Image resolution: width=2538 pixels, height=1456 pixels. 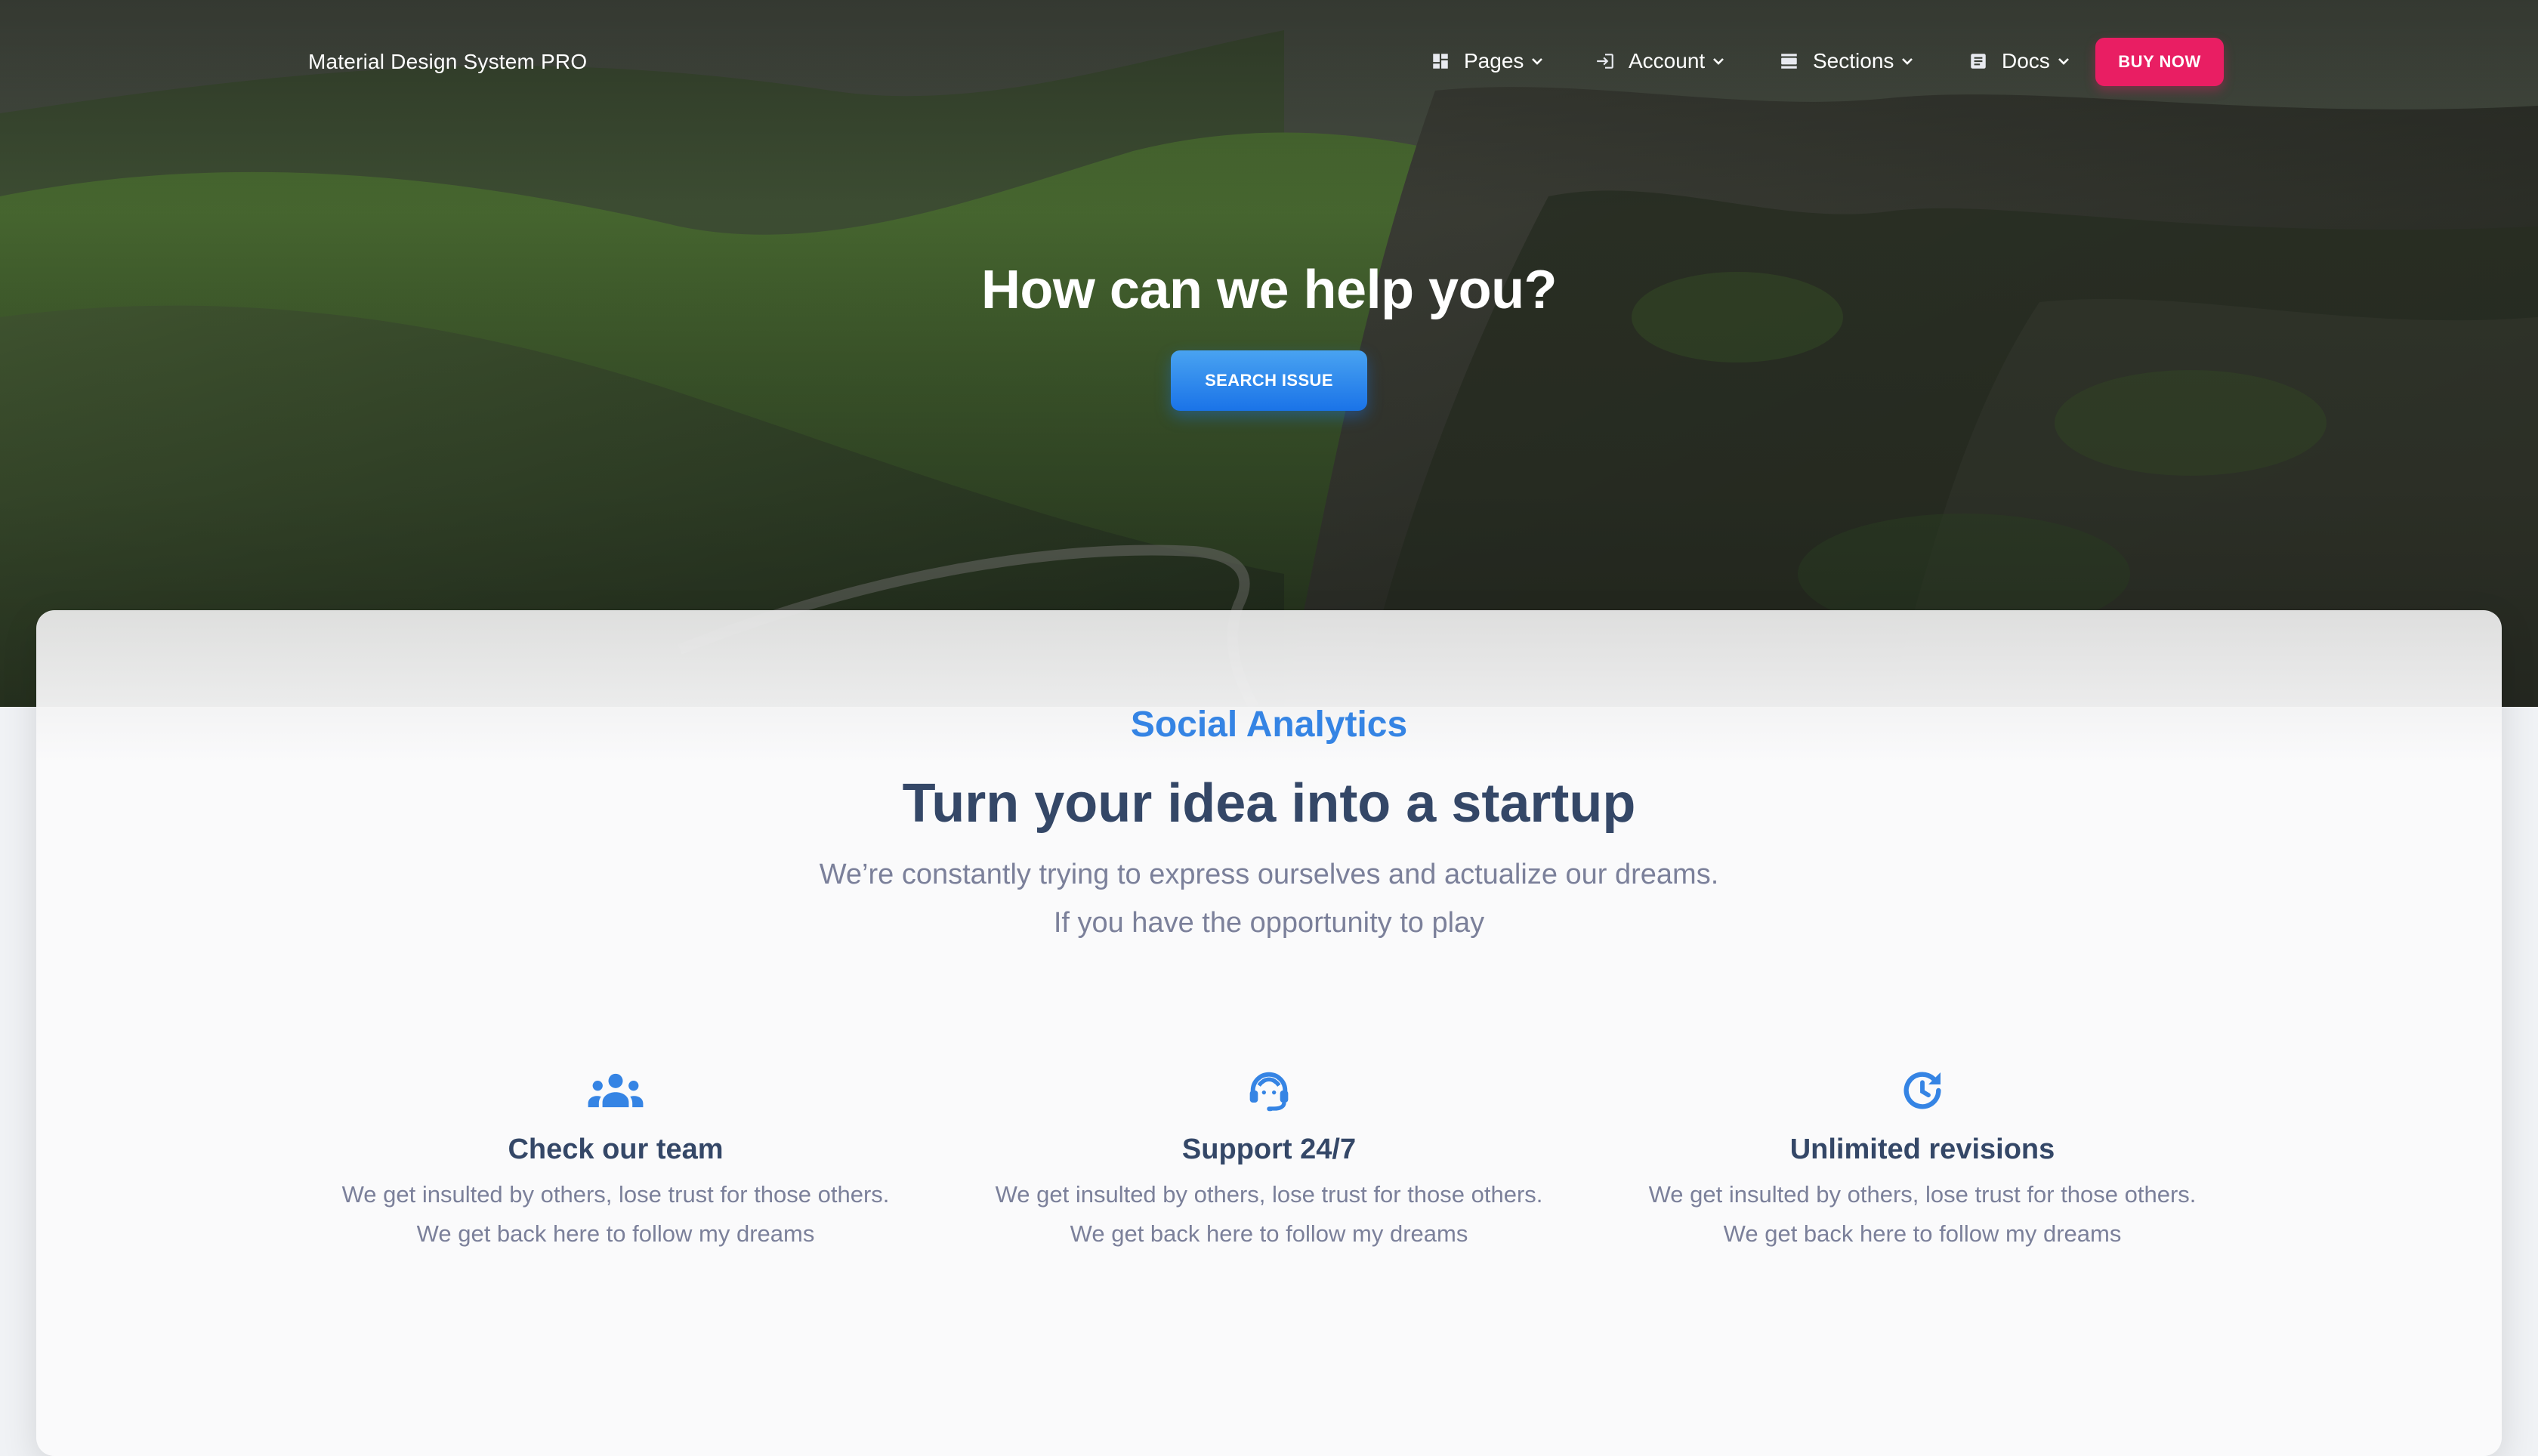 What do you see at coordinates (616, 1149) in the screenshot?
I see `feature-title: Check our team` at bounding box center [616, 1149].